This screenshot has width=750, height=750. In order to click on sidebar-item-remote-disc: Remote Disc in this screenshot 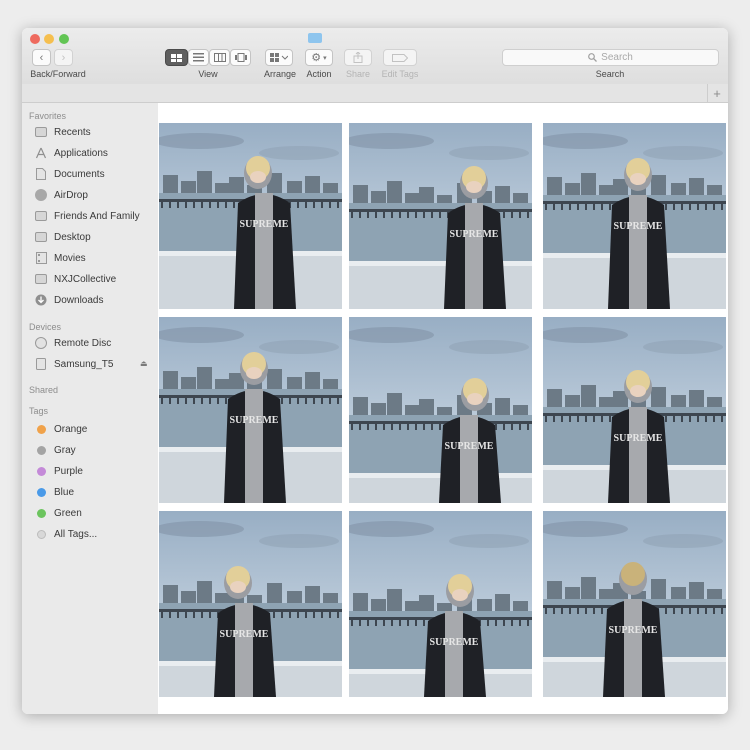, I will do `click(72, 343)`.